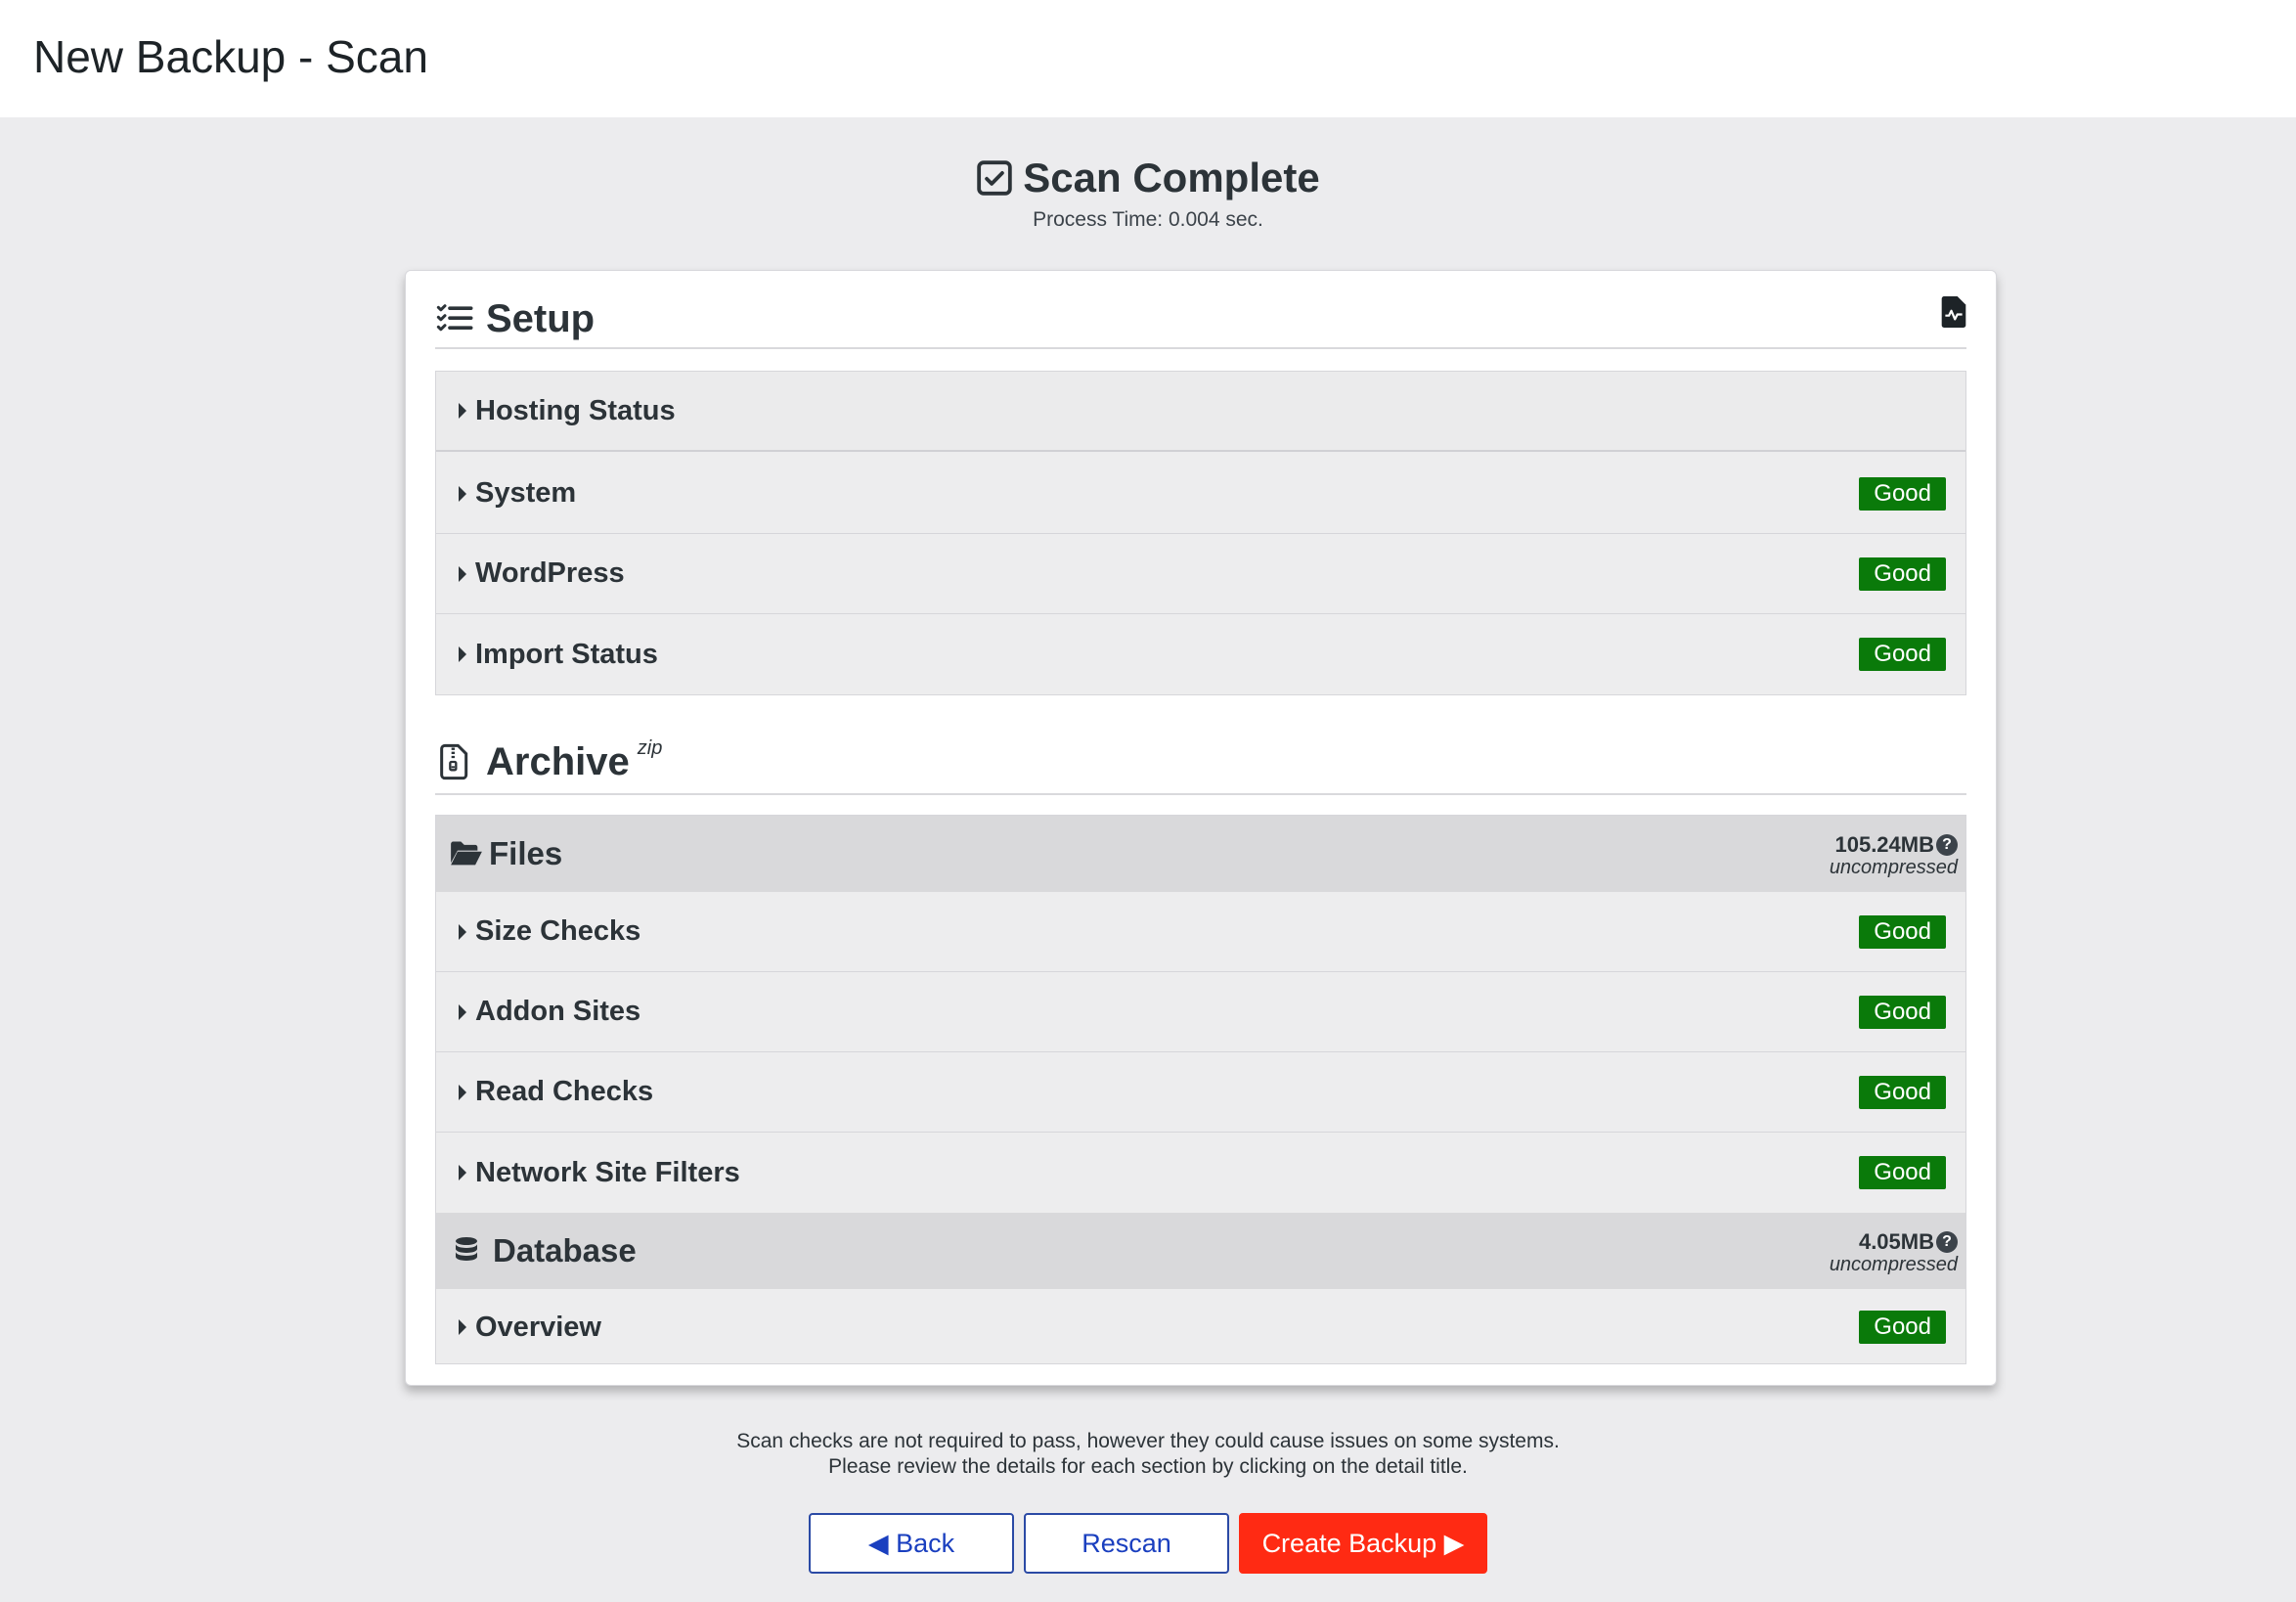  I want to click on file-zip-icon, so click(454, 761).